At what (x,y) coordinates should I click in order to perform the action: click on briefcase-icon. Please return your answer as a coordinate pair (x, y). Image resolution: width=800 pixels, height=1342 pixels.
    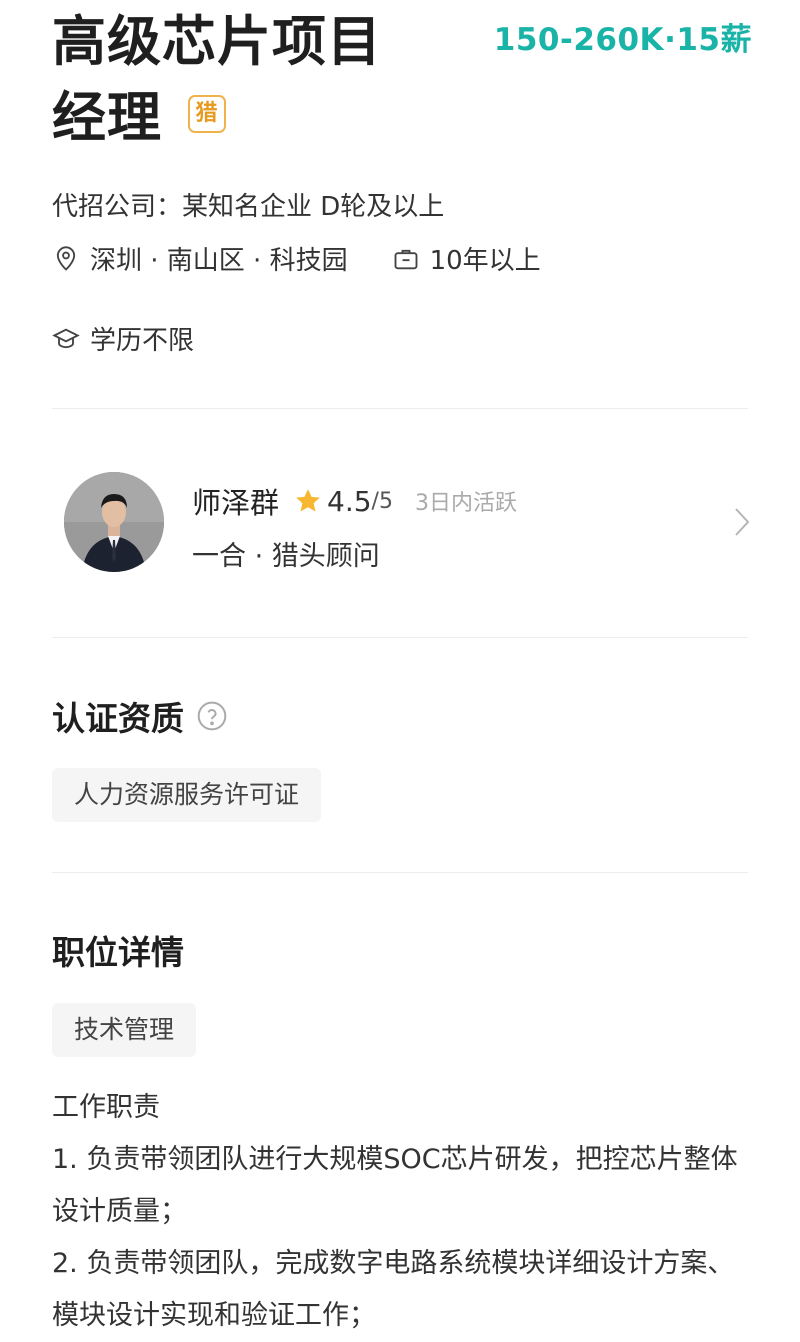
    Looking at the image, I should click on (406, 259).